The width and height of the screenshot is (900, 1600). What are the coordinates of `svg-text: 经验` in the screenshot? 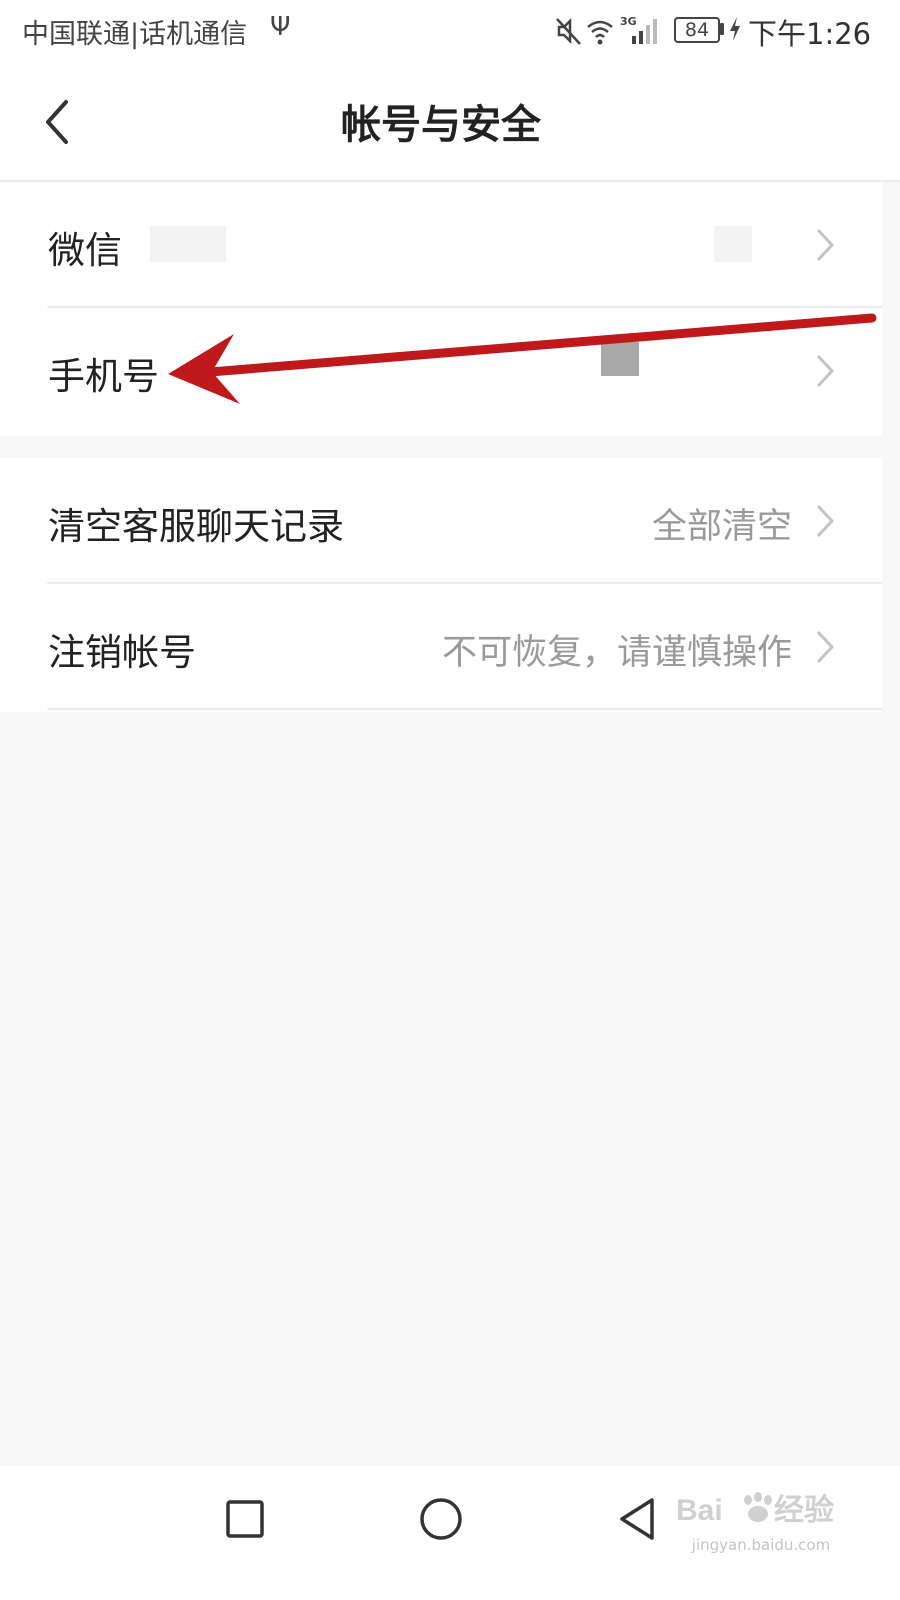 It's located at (804, 1510).